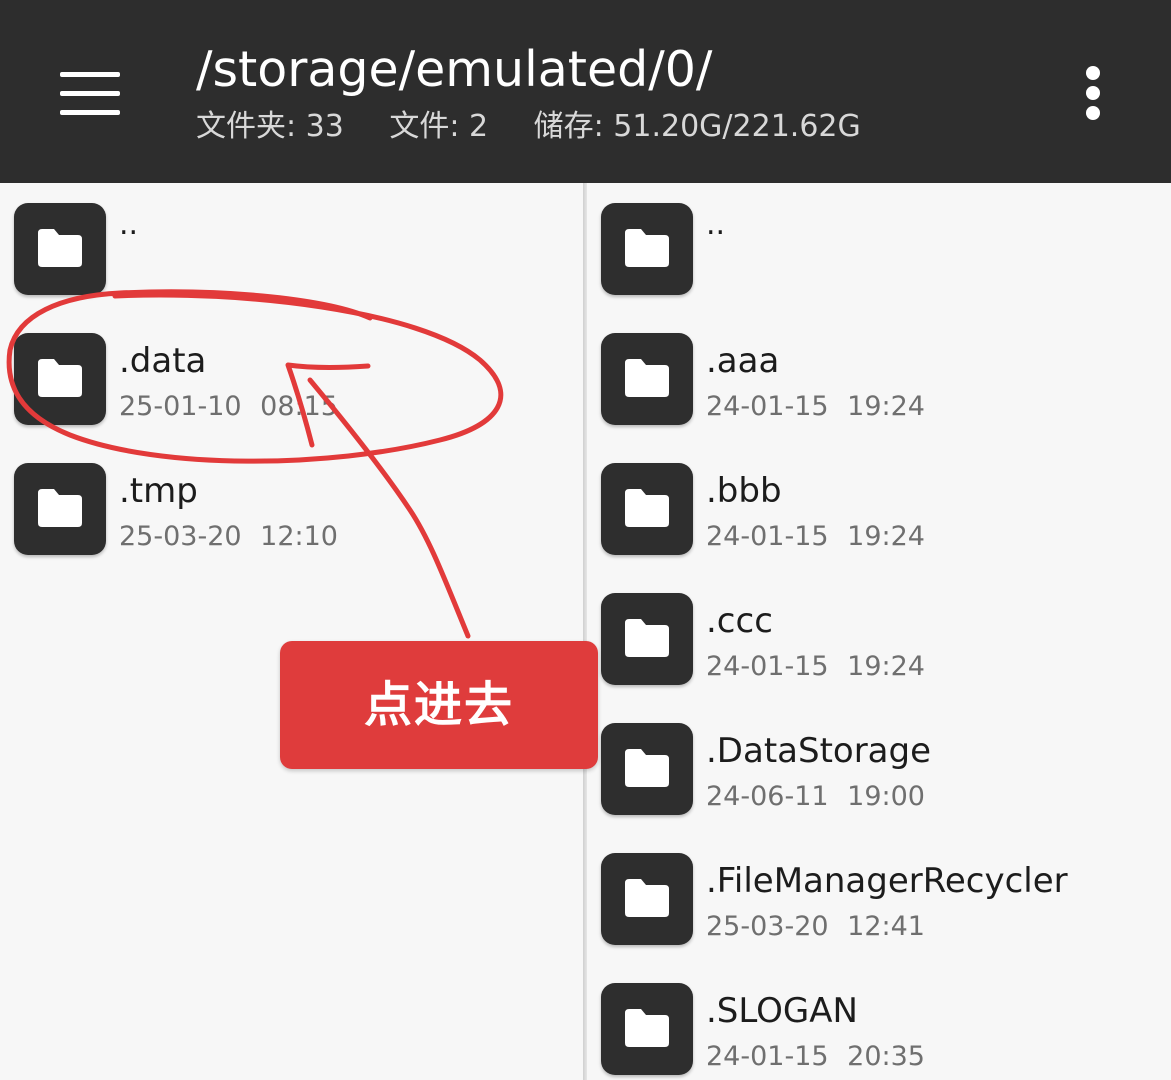 This screenshot has width=1171, height=1080. Describe the element at coordinates (881, 641) in the screenshot. I see `list-item-ccc: .ccc 24-01-15 19:24` at that location.